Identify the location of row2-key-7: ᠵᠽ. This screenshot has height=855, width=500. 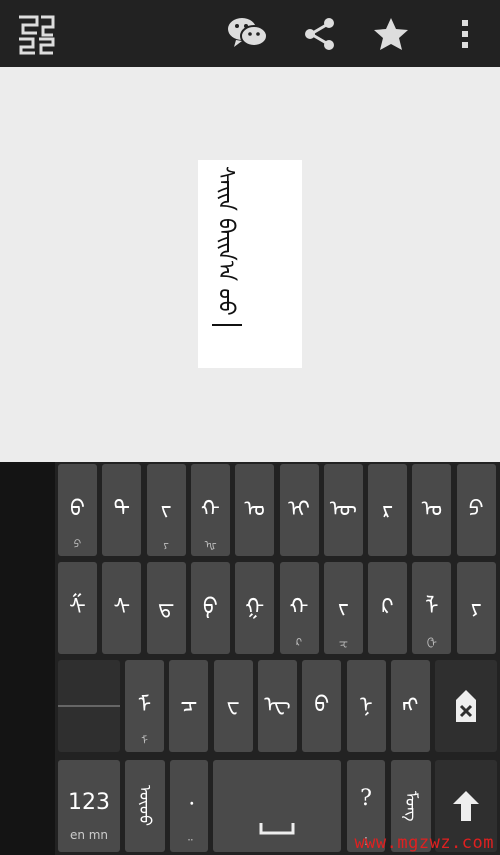
(343, 608).